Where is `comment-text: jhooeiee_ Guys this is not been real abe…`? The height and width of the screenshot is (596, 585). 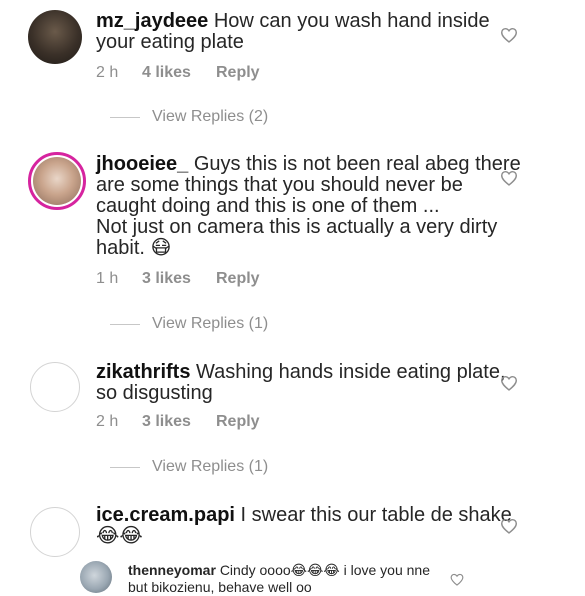 comment-text: jhooeiee_ Guys this is not been real abe… is located at coordinates (311, 206).